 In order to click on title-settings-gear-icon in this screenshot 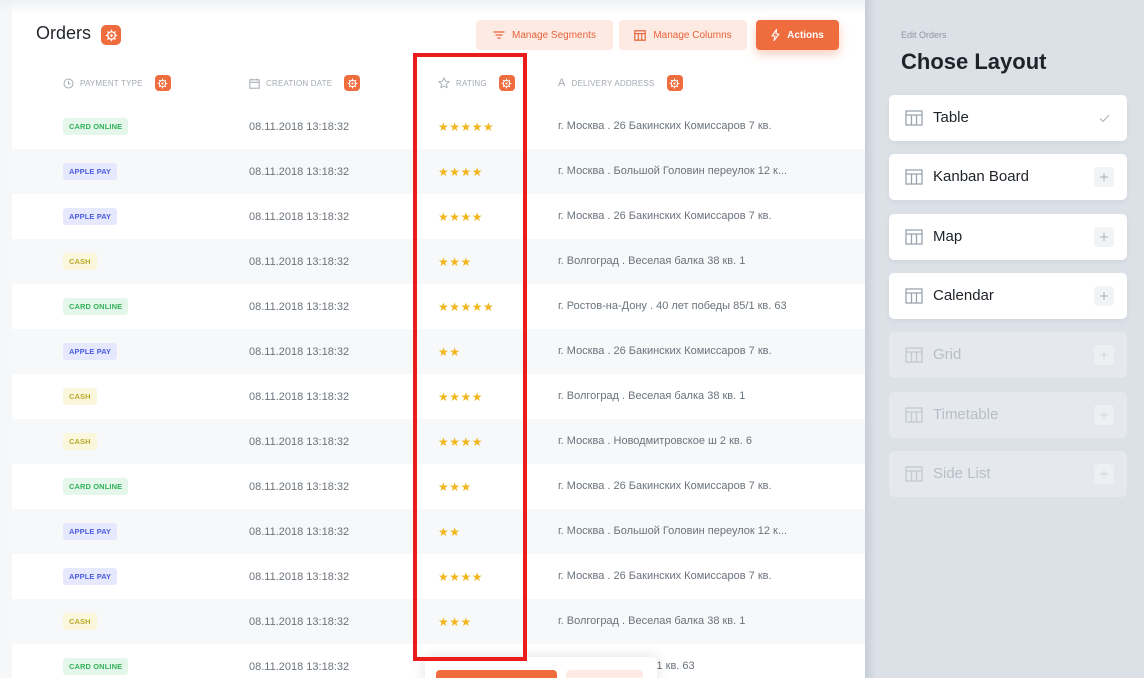, I will do `click(111, 35)`.